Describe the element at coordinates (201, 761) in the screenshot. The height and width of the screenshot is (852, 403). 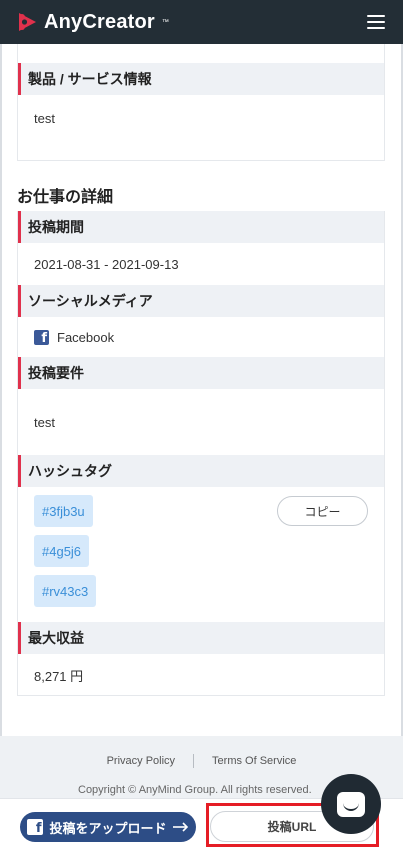
I see `footer-links: Privacy Policy Terms Of Service` at that location.